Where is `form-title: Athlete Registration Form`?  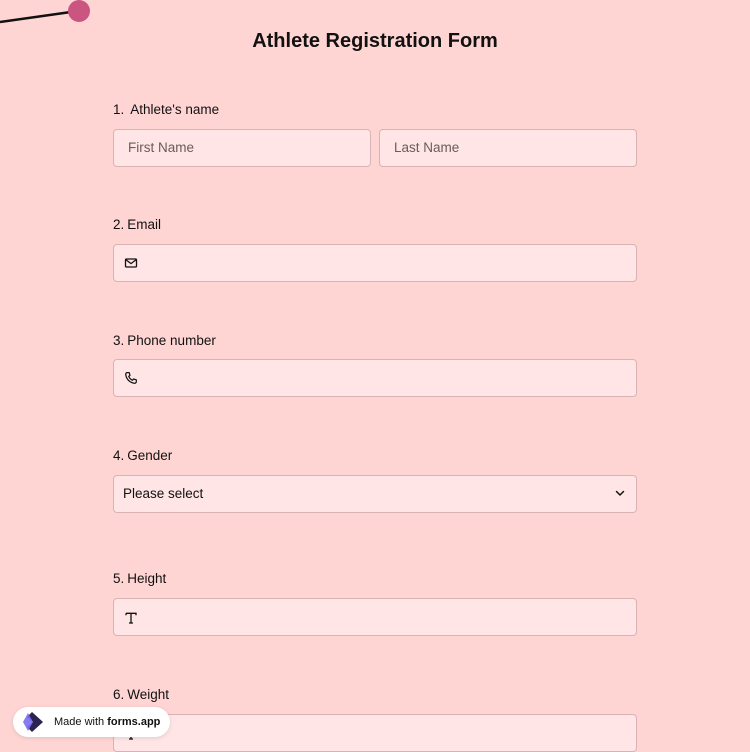
form-title: Athlete Registration Form is located at coordinates (375, 41).